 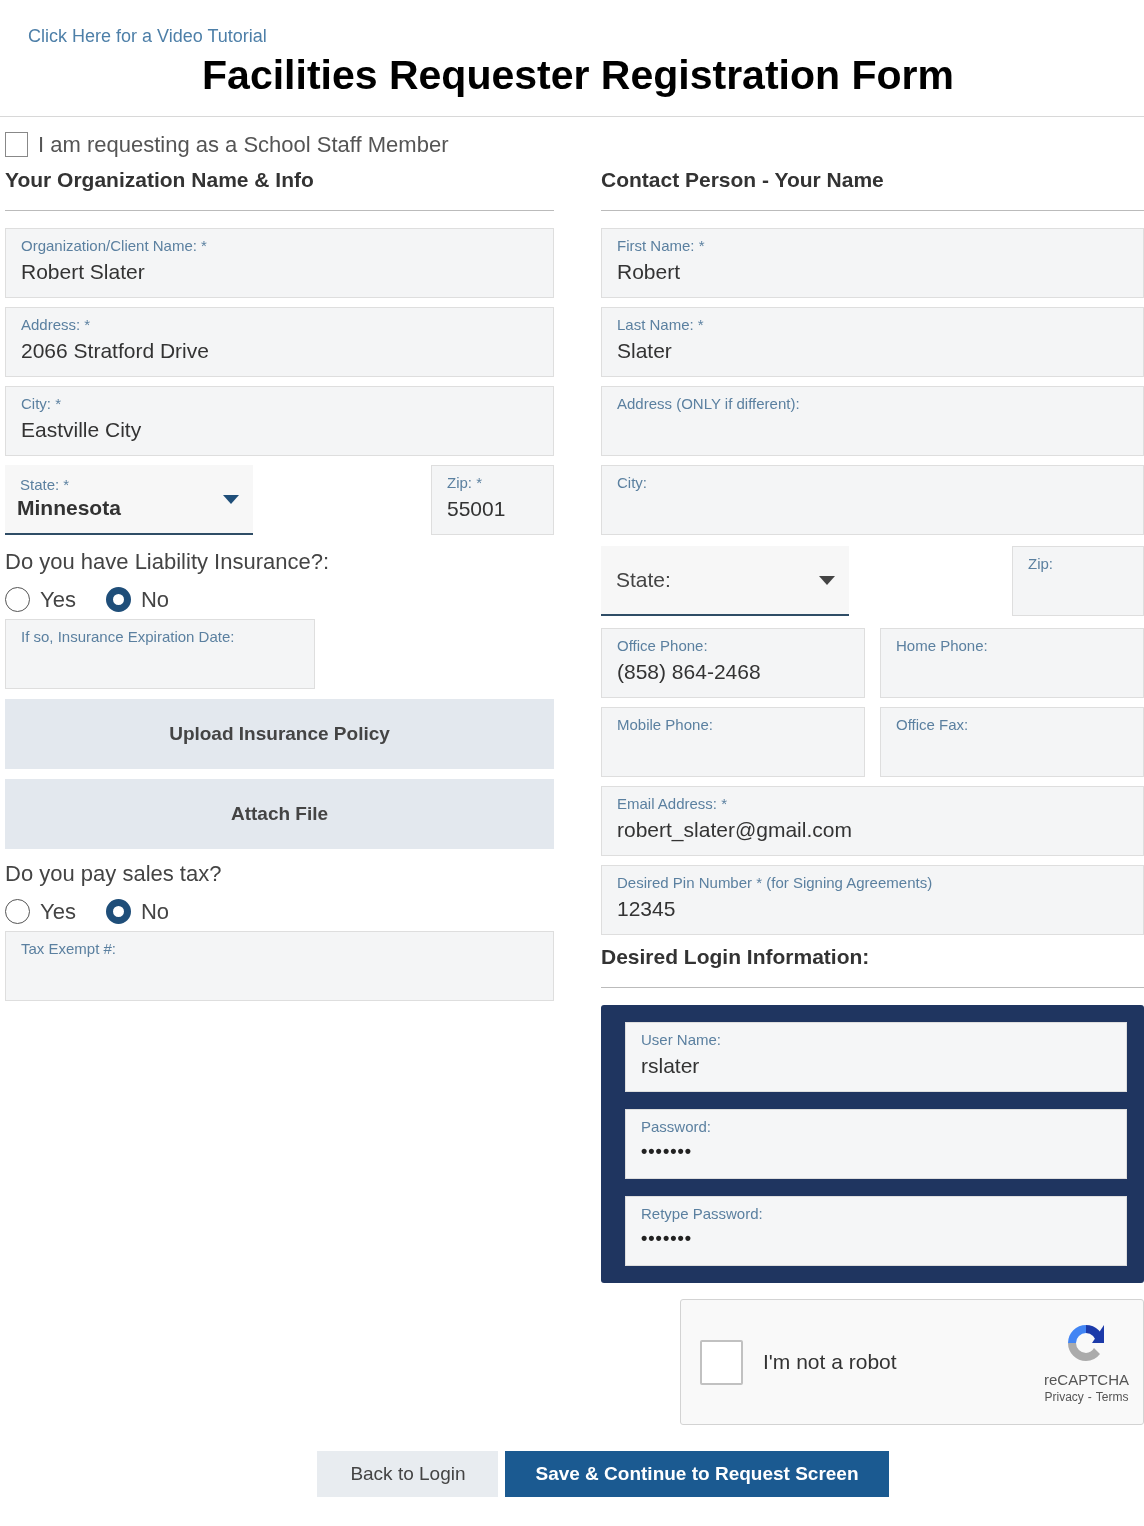 What do you see at coordinates (279, 814) in the screenshot?
I see `upload-button: Attach File` at bounding box center [279, 814].